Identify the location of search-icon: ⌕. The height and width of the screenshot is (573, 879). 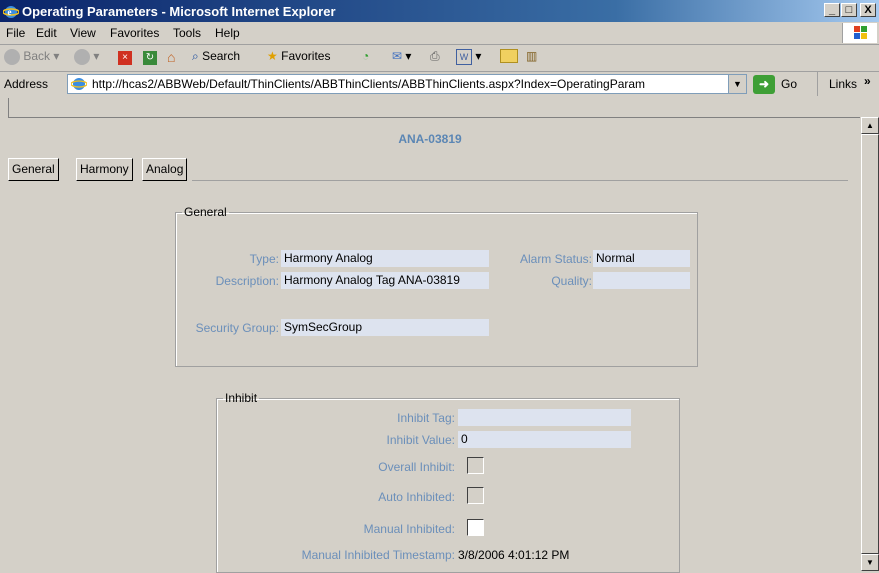
(195, 56).